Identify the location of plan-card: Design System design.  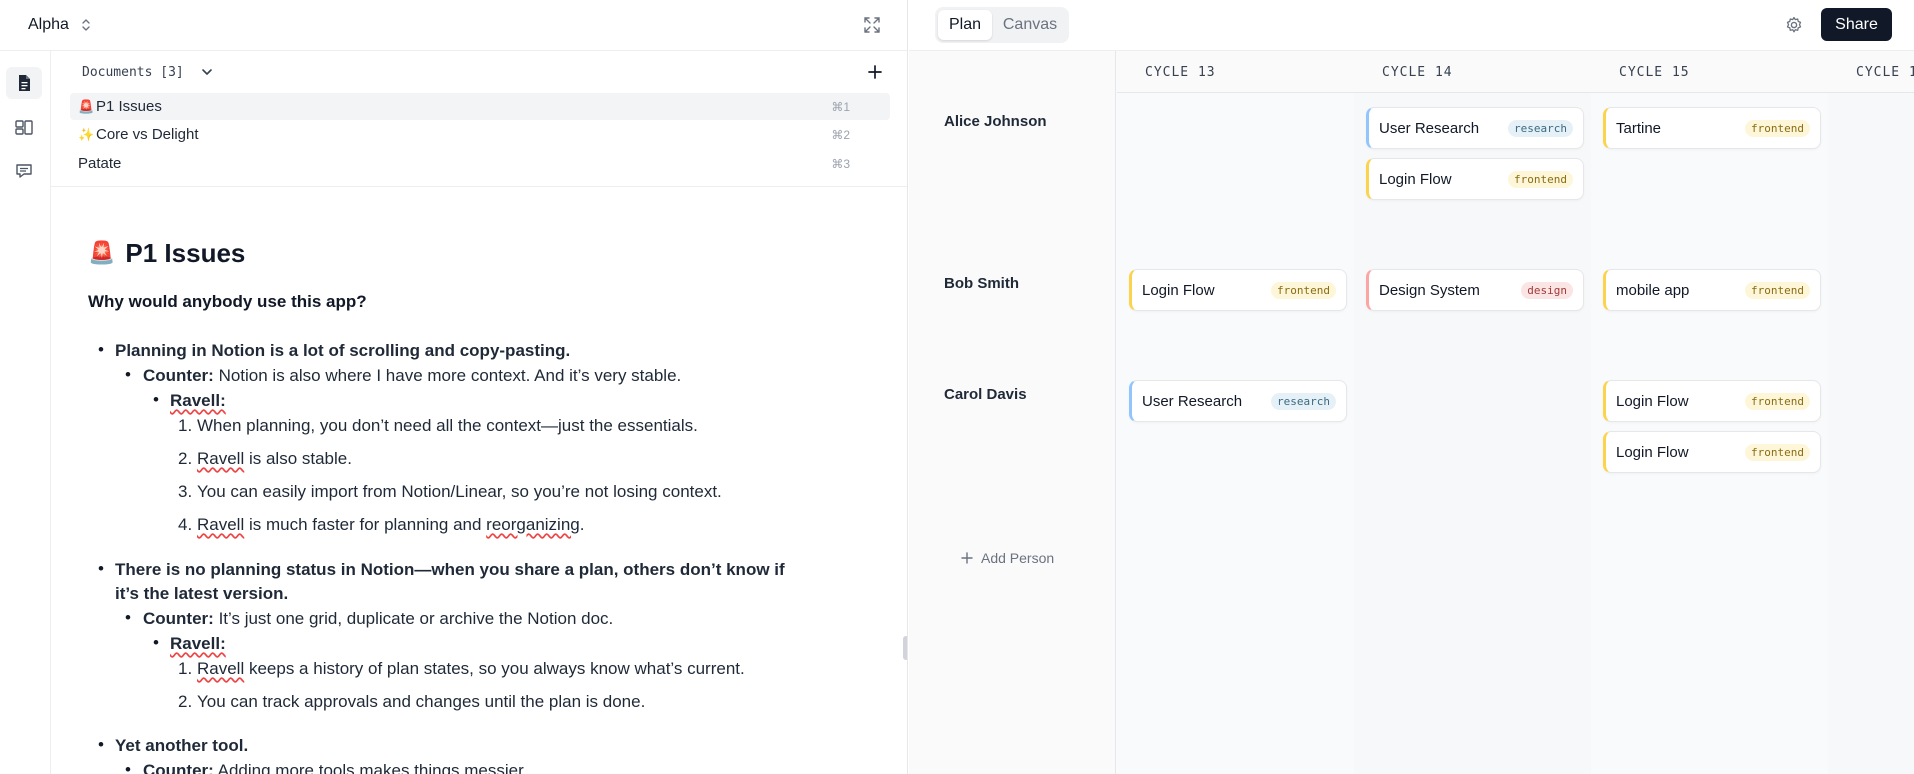
(1475, 290).